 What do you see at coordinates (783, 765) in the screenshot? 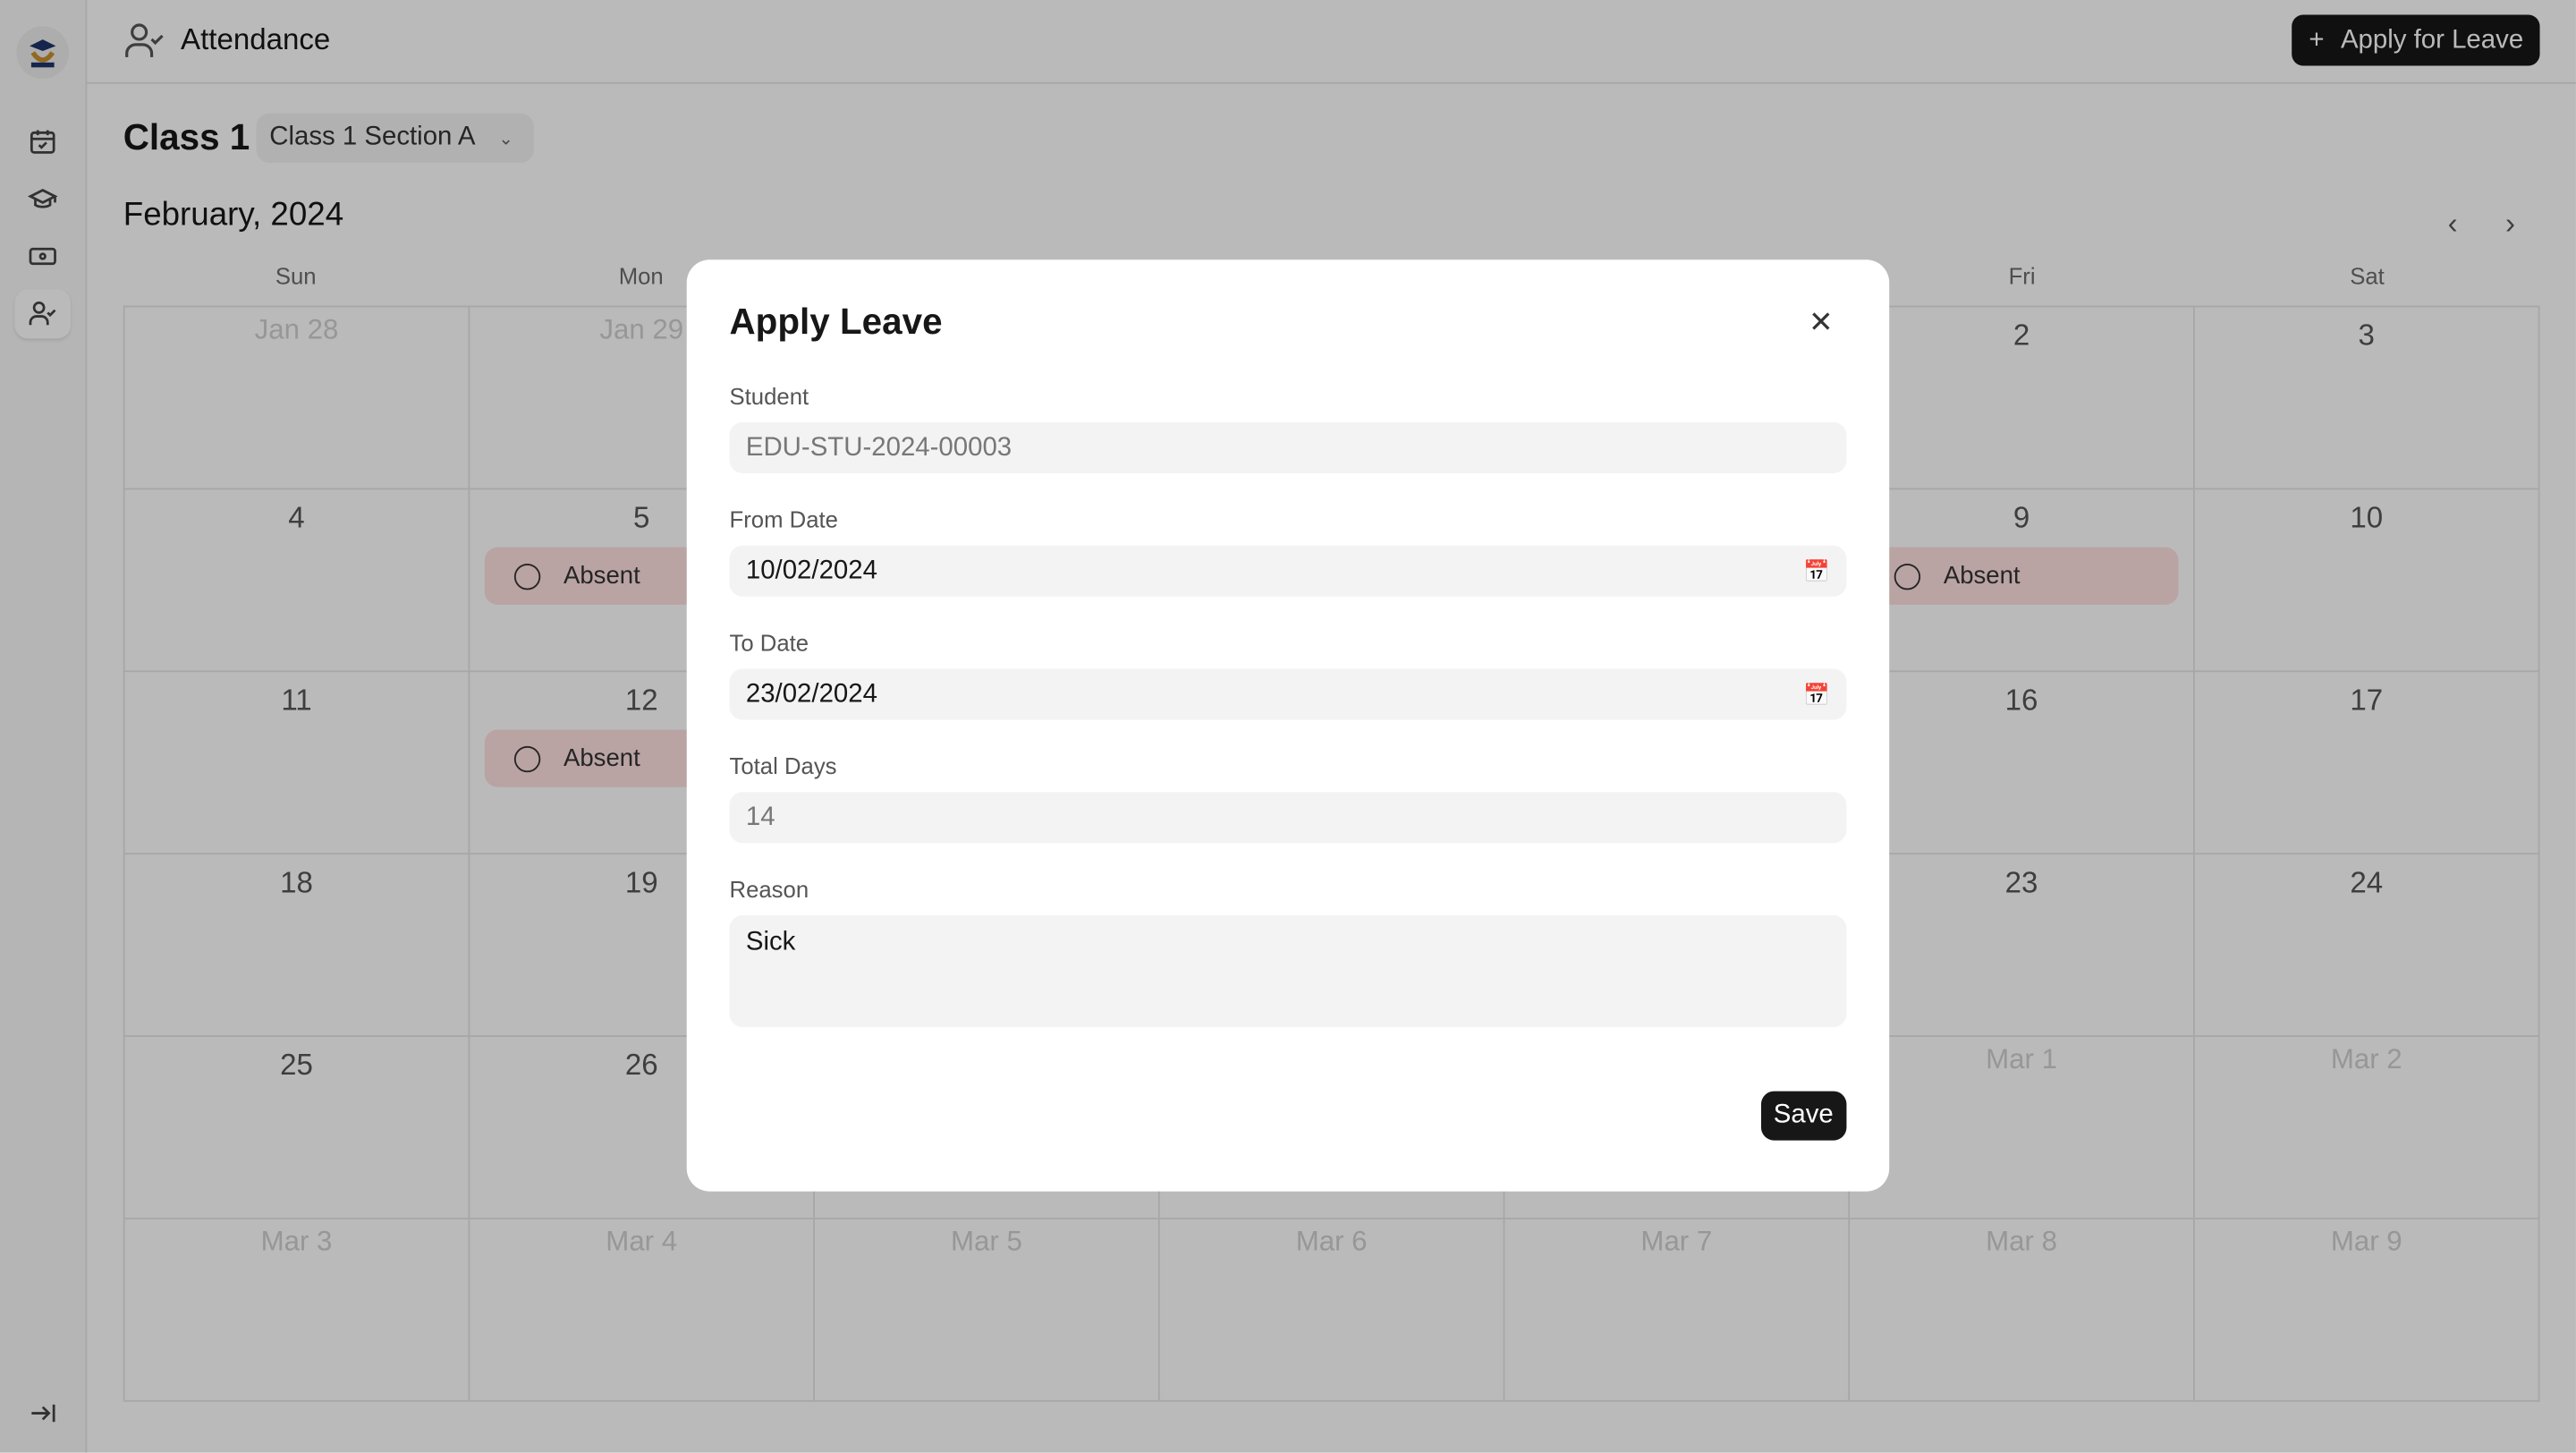
I see `total-days-label: Total Days` at bounding box center [783, 765].